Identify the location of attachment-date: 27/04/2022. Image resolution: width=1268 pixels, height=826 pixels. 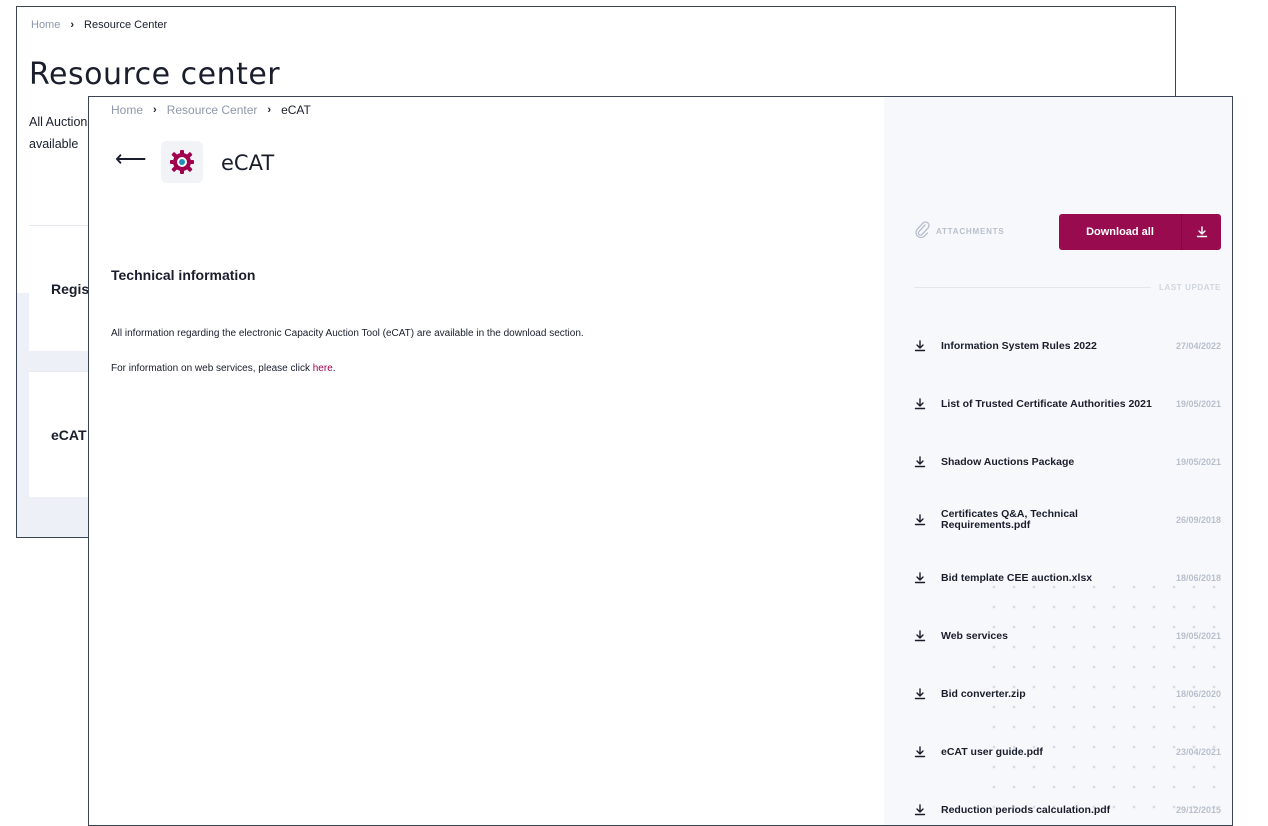
(1198, 346).